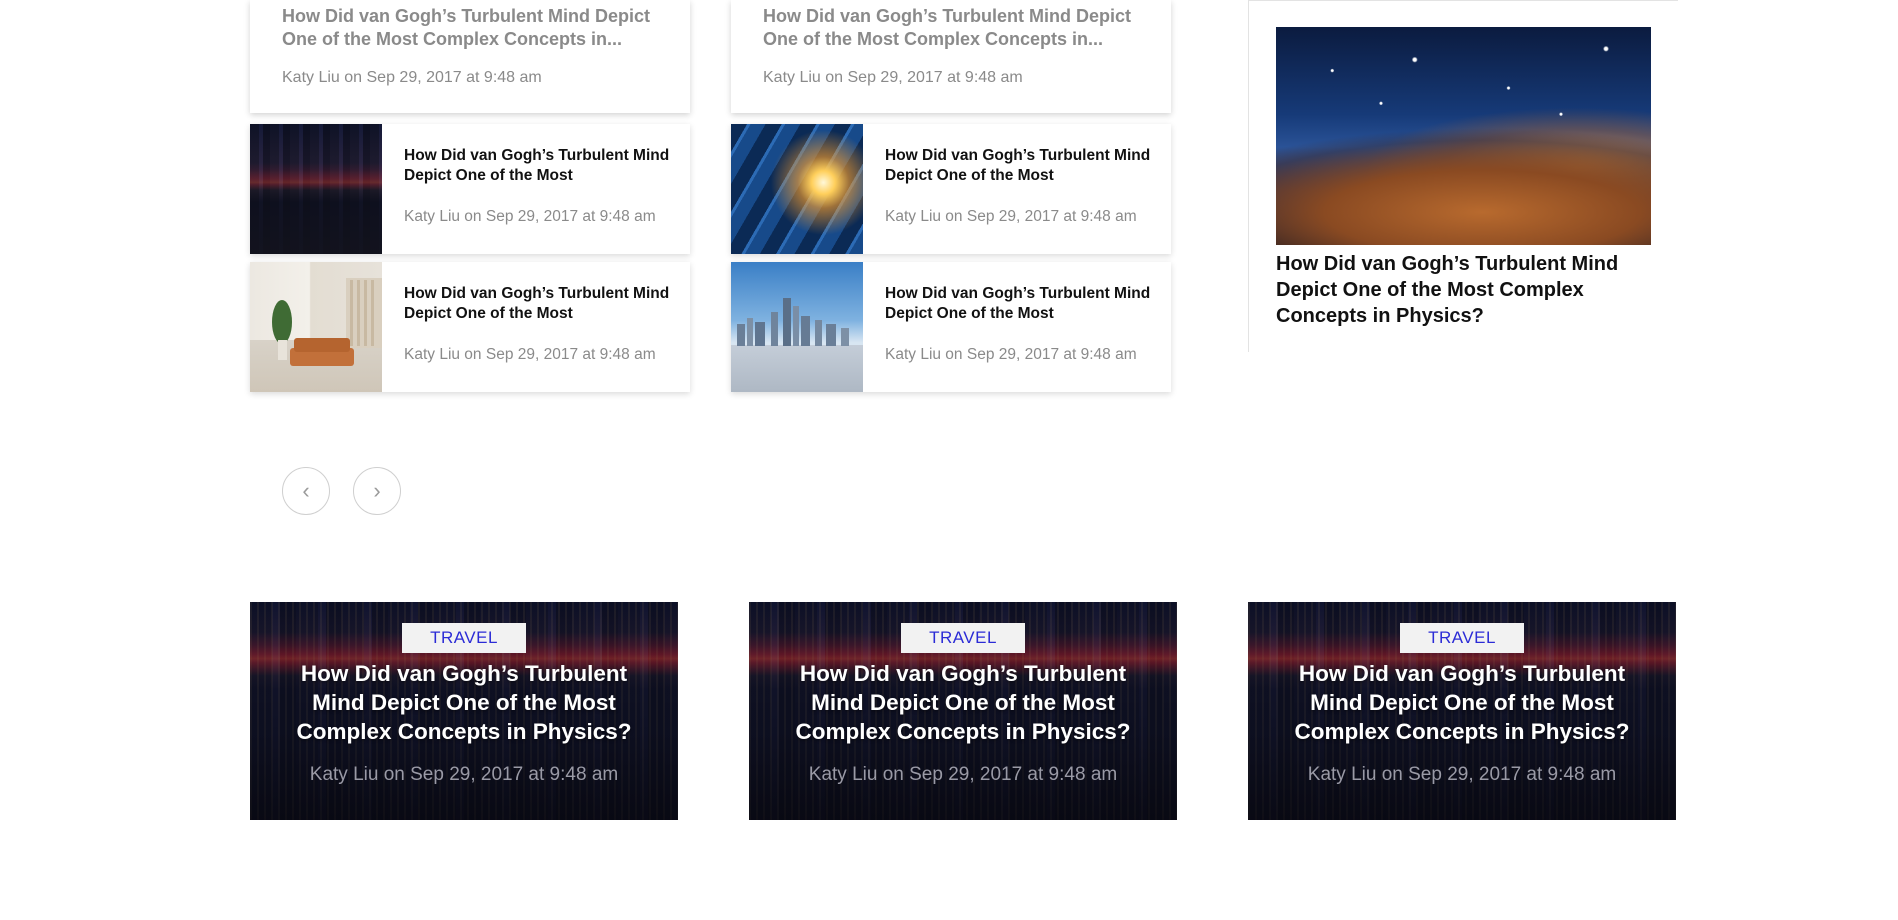 This screenshot has width=1898, height=920. What do you see at coordinates (1463, 136) in the screenshot?
I see `nebula-image` at bounding box center [1463, 136].